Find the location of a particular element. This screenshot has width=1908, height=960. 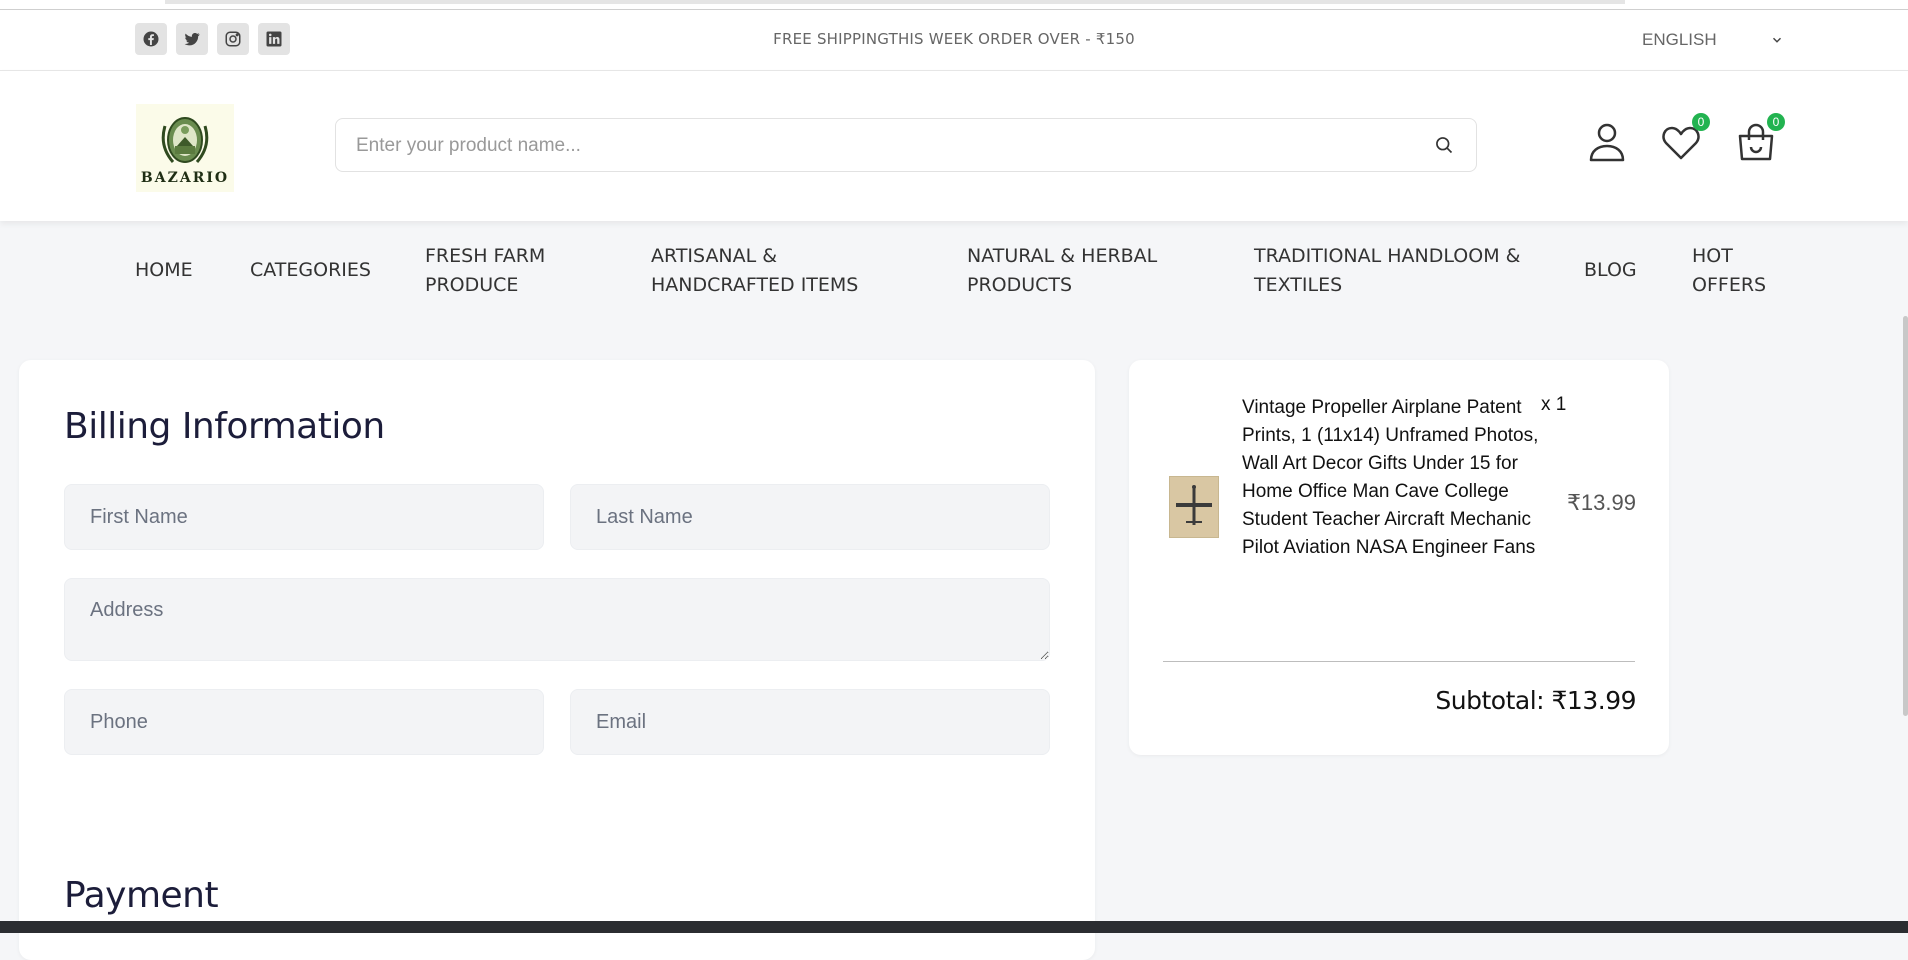

top-strip is located at coordinates (895, 2).